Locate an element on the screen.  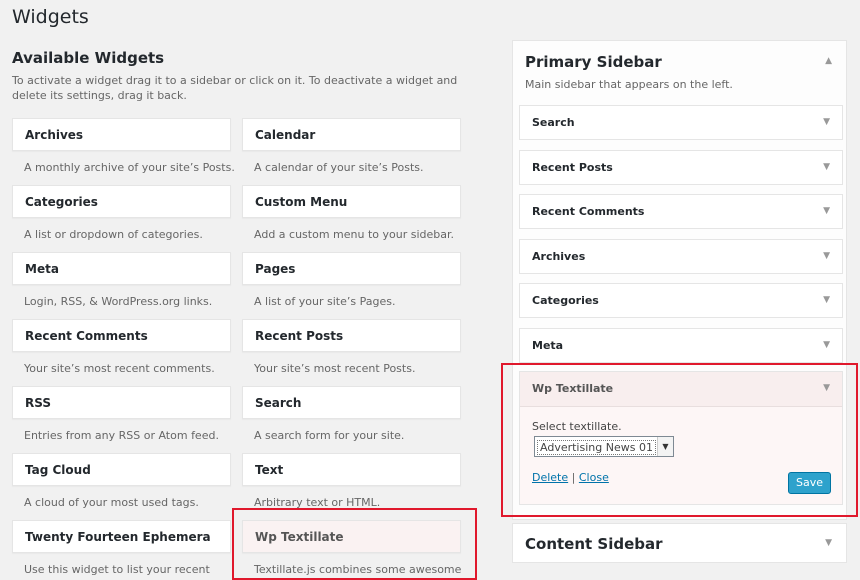
sidebar-widget-title: Categories is located at coordinates (565, 300).